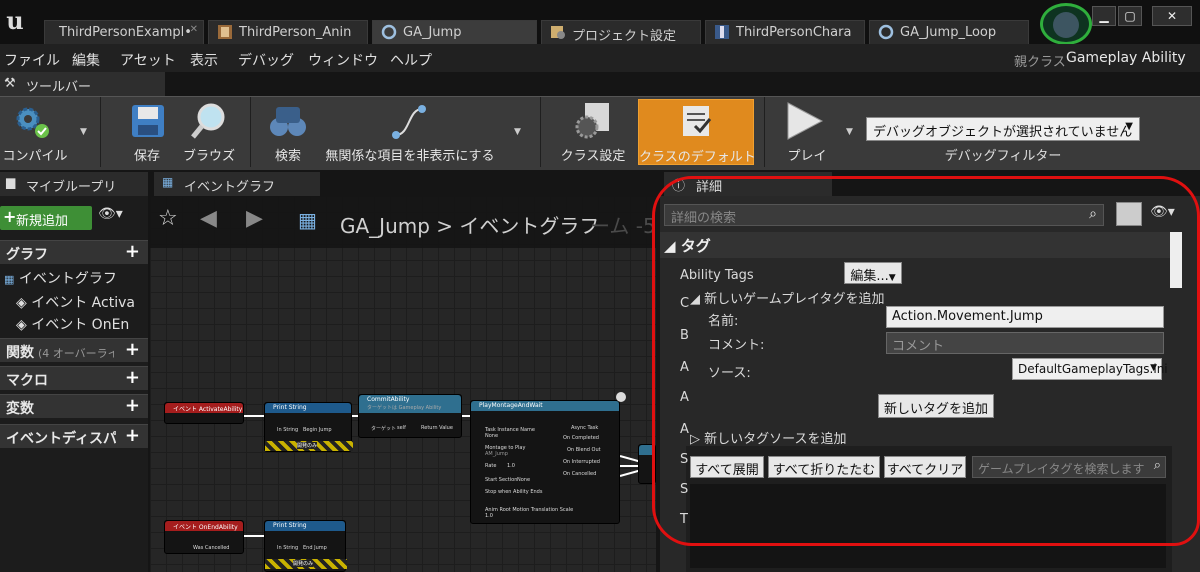 The width and height of the screenshot is (1200, 572). What do you see at coordinates (1066, 24) in the screenshot?
I see `source-control-badge-icon` at bounding box center [1066, 24].